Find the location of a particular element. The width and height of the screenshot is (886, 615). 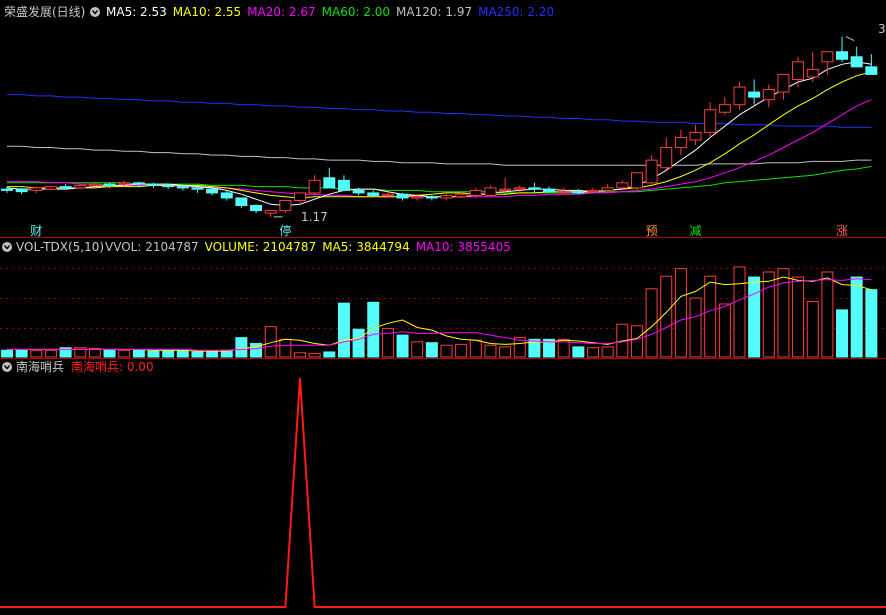

legend-entry: MA5: 3844794 is located at coordinates (366, 247).